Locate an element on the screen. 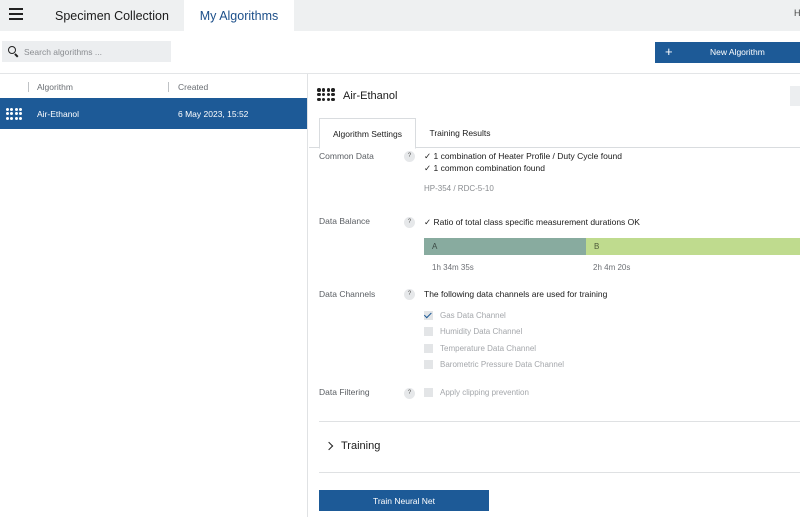 The height and width of the screenshot is (517, 800). training-section-label: Training is located at coordinates (361, 446).